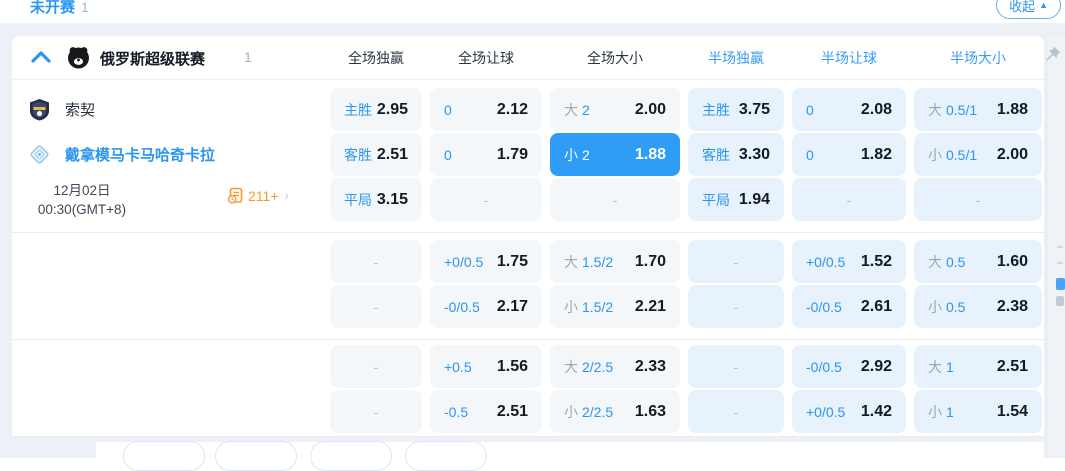 The width and height of the screenshot is (1065, 471). What do you see at coordinates (512, 261) in the screenshot?
I see `odds-value: 1.75` at bounding box center [512, 261].